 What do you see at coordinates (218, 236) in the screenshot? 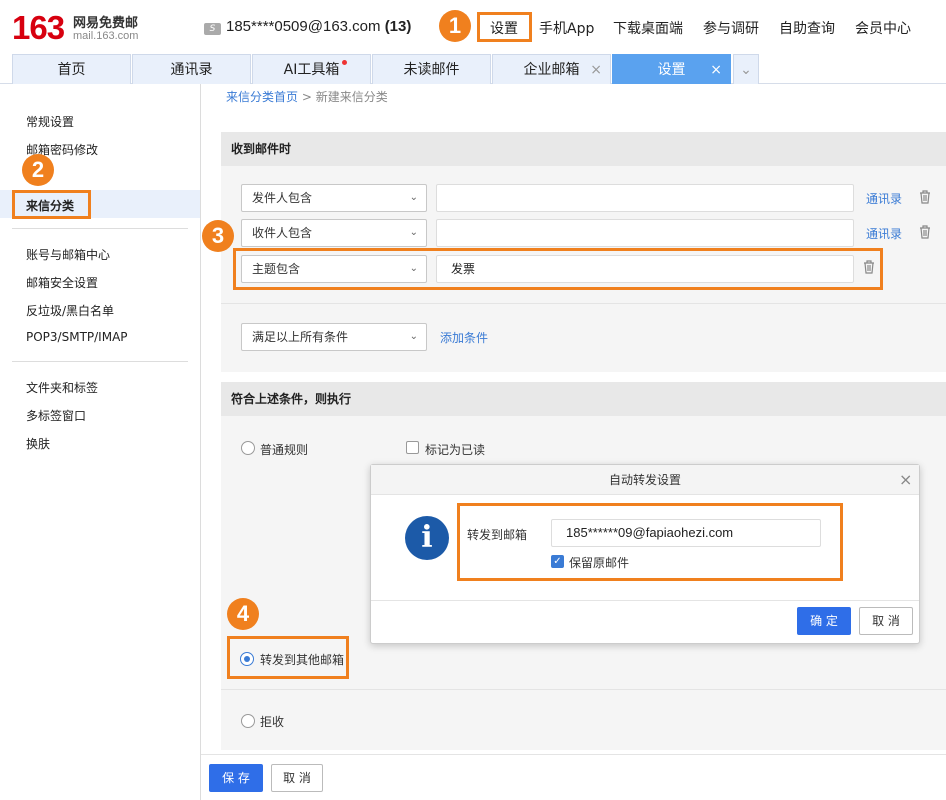
I see `step-badge-3: 3` at bounding box center [218, 236].